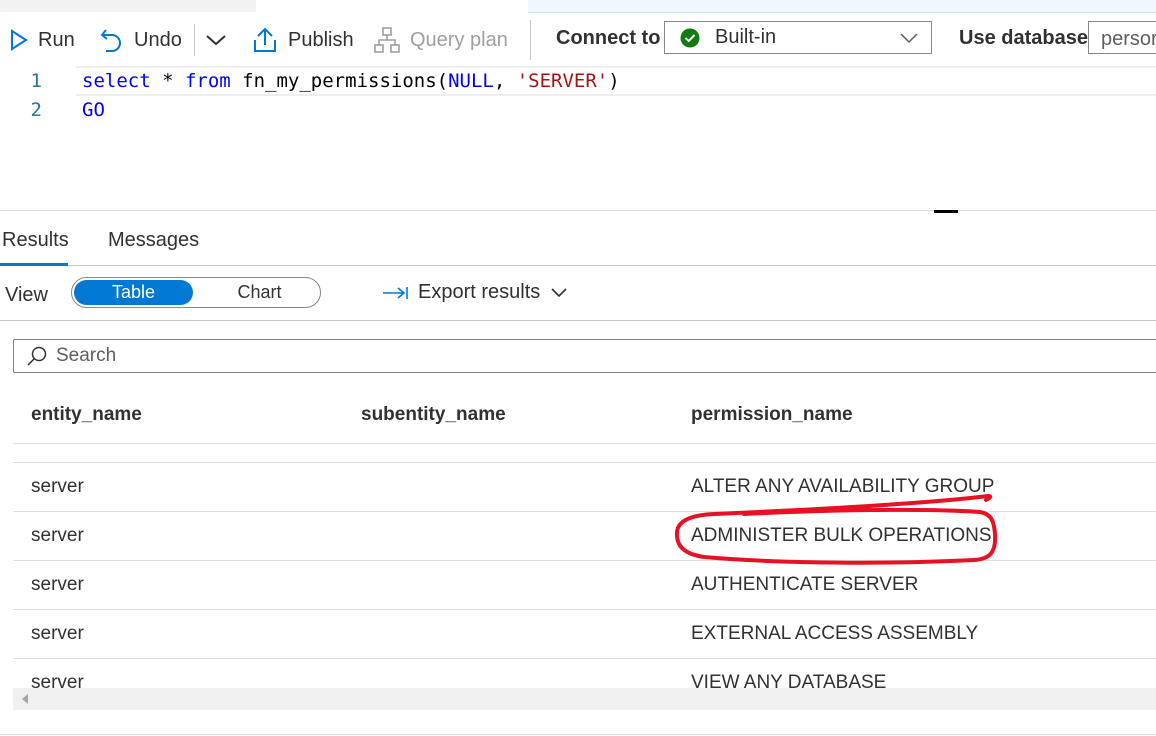 The width and height of the screenshot is (1156, 736). Describe the element at coordinates (133, 292) in the screenshot. I see `table-view-option: Table` at that location.